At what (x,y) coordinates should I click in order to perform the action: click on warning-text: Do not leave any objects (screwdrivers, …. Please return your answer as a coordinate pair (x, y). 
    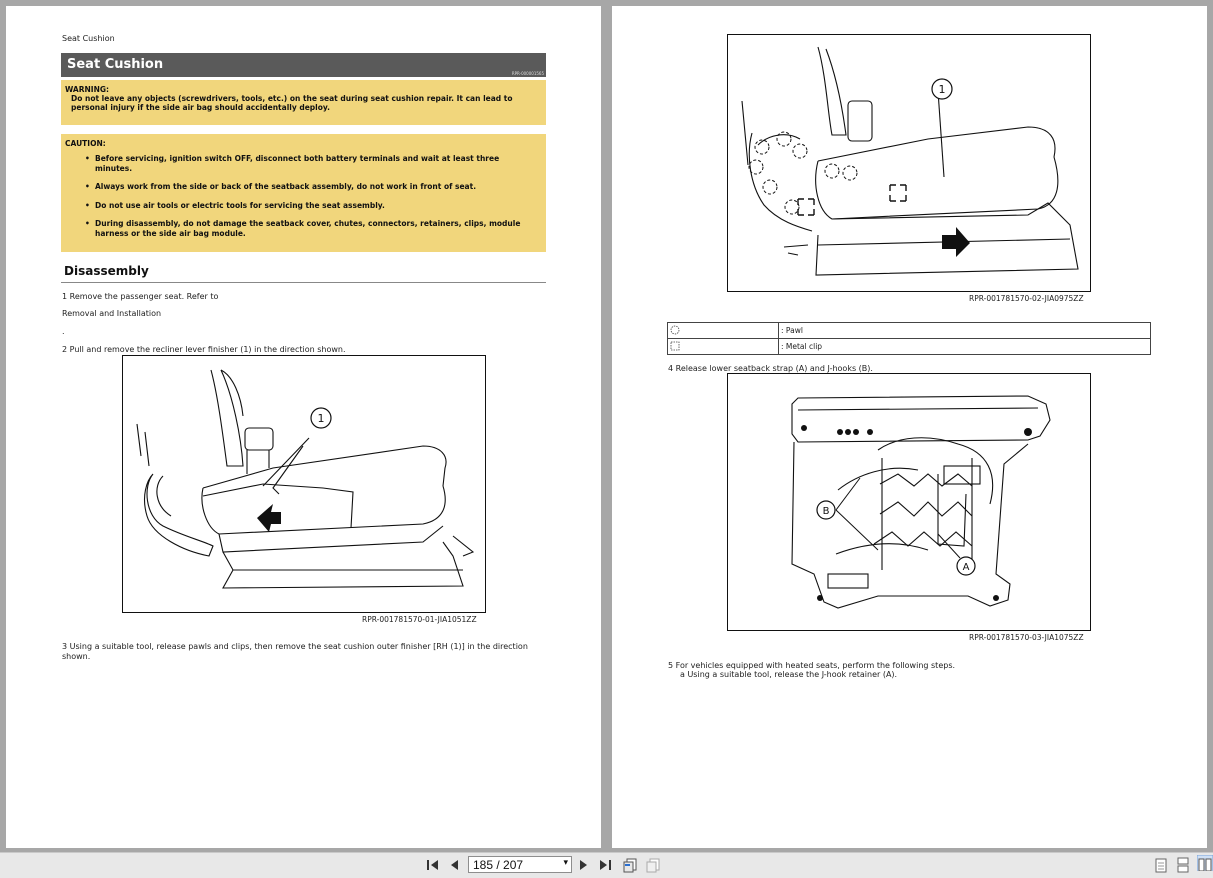
    Looking at the image, I should click on (292, 103).